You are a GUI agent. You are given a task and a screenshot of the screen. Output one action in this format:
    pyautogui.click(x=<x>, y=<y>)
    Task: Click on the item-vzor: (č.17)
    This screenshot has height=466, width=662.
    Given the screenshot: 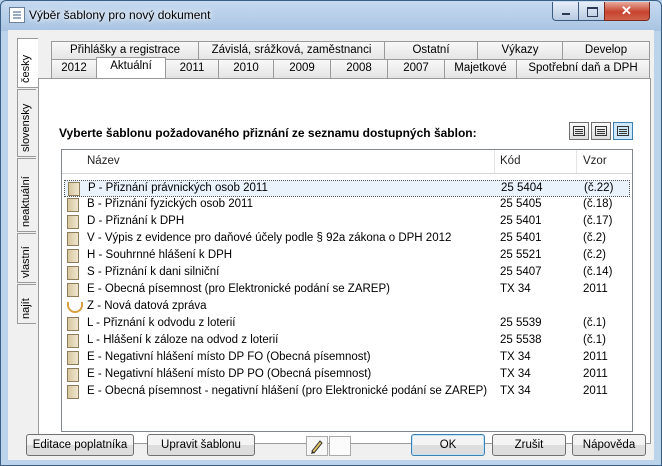 What is the action you would take?
    pyautogui.click(x=598, y=221)
    